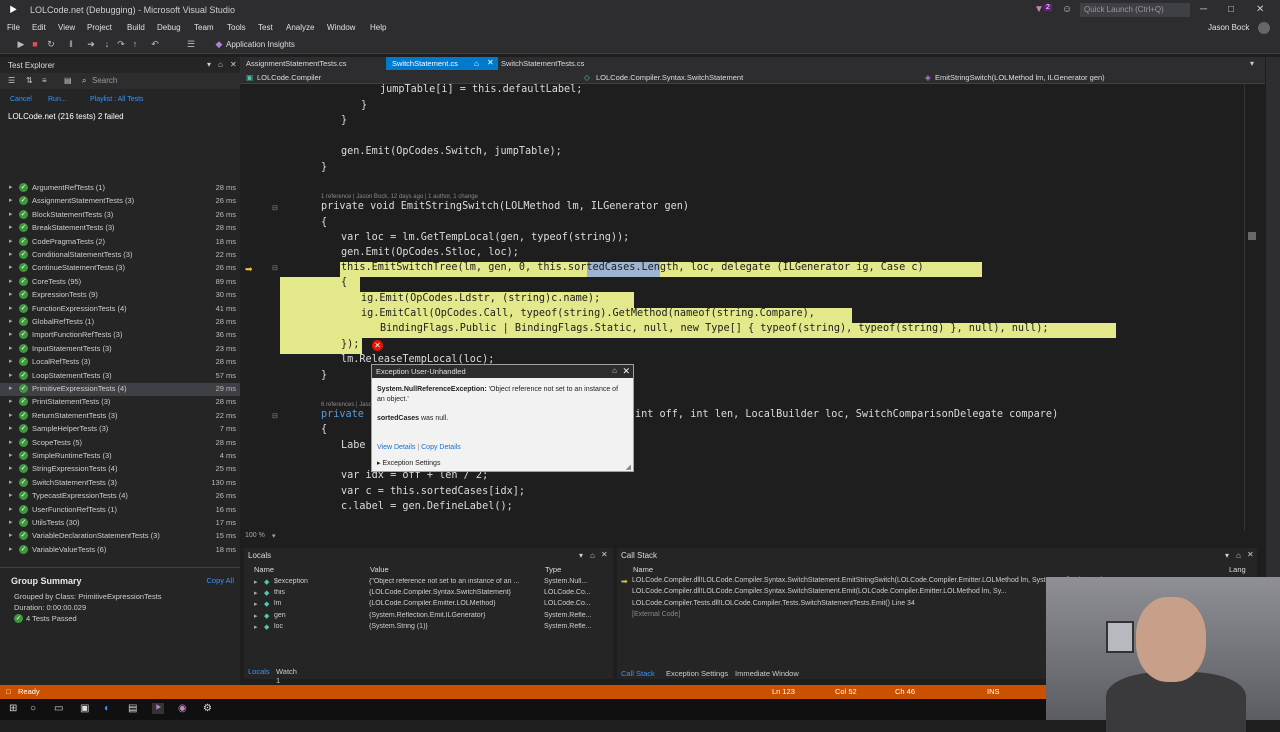  What do you see at coordinates (1252, 63) in the screenshot?
I see `tab-overflow-icon: ▾` at bounding box center [1252, 63].